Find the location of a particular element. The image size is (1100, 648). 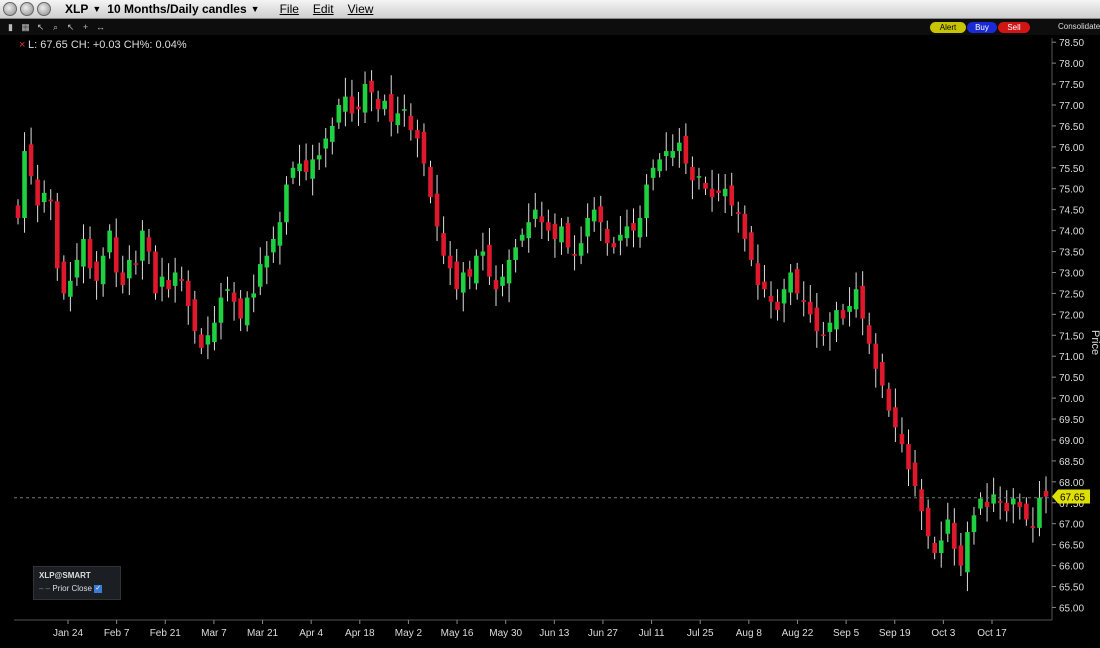

y-tick-label: 70.00 is located at coordinates (1071, 399).